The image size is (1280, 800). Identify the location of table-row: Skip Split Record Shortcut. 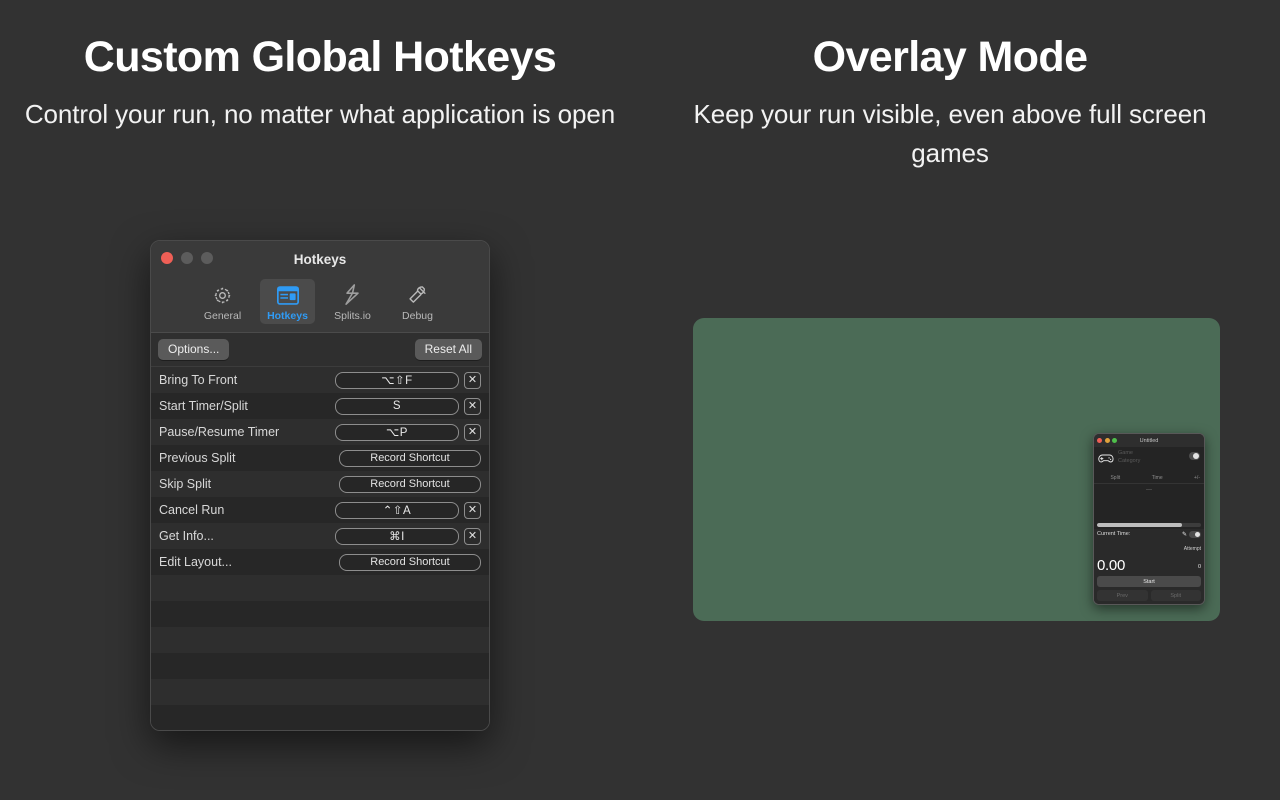
(320, 484).